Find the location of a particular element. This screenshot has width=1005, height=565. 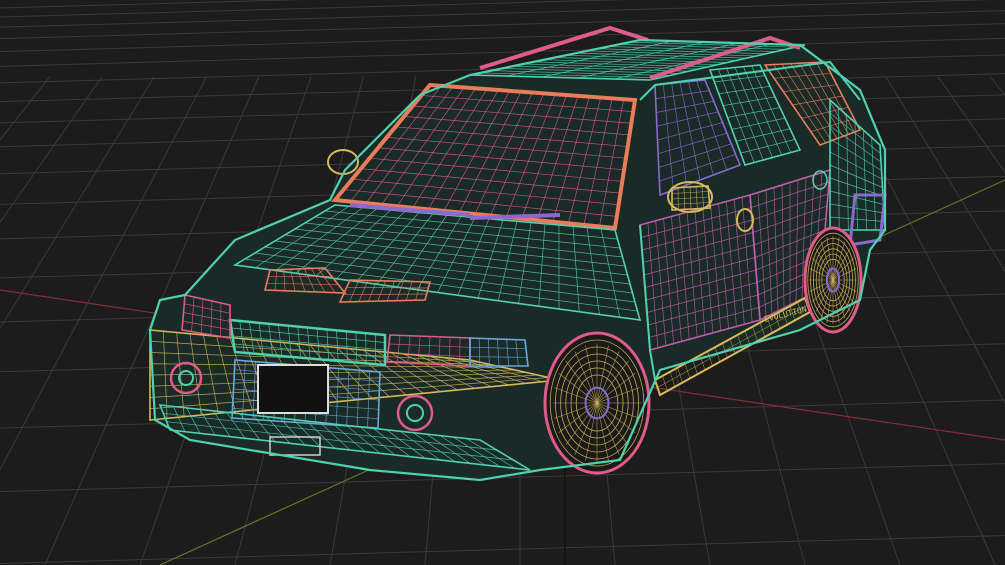

license-plate is located at coordinates (293, 389).